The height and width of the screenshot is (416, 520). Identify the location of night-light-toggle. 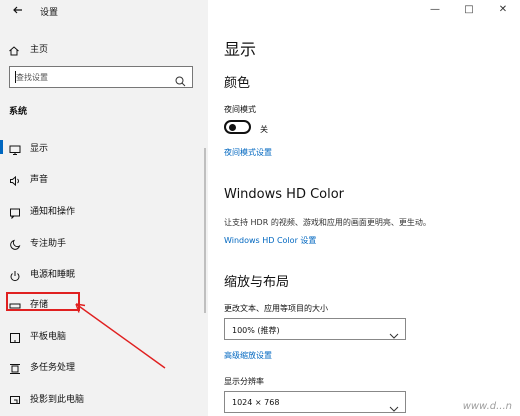
(237, 127).